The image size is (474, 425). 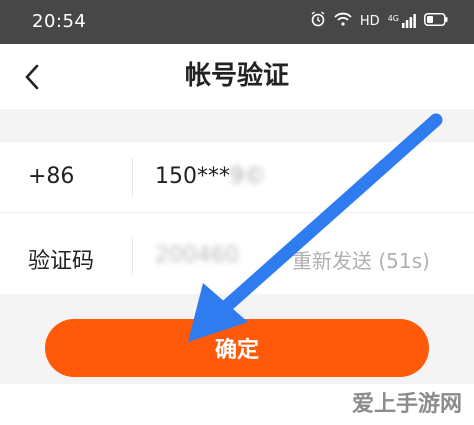 I want to click on code-label: 验证码, so click(x=61, y=261).